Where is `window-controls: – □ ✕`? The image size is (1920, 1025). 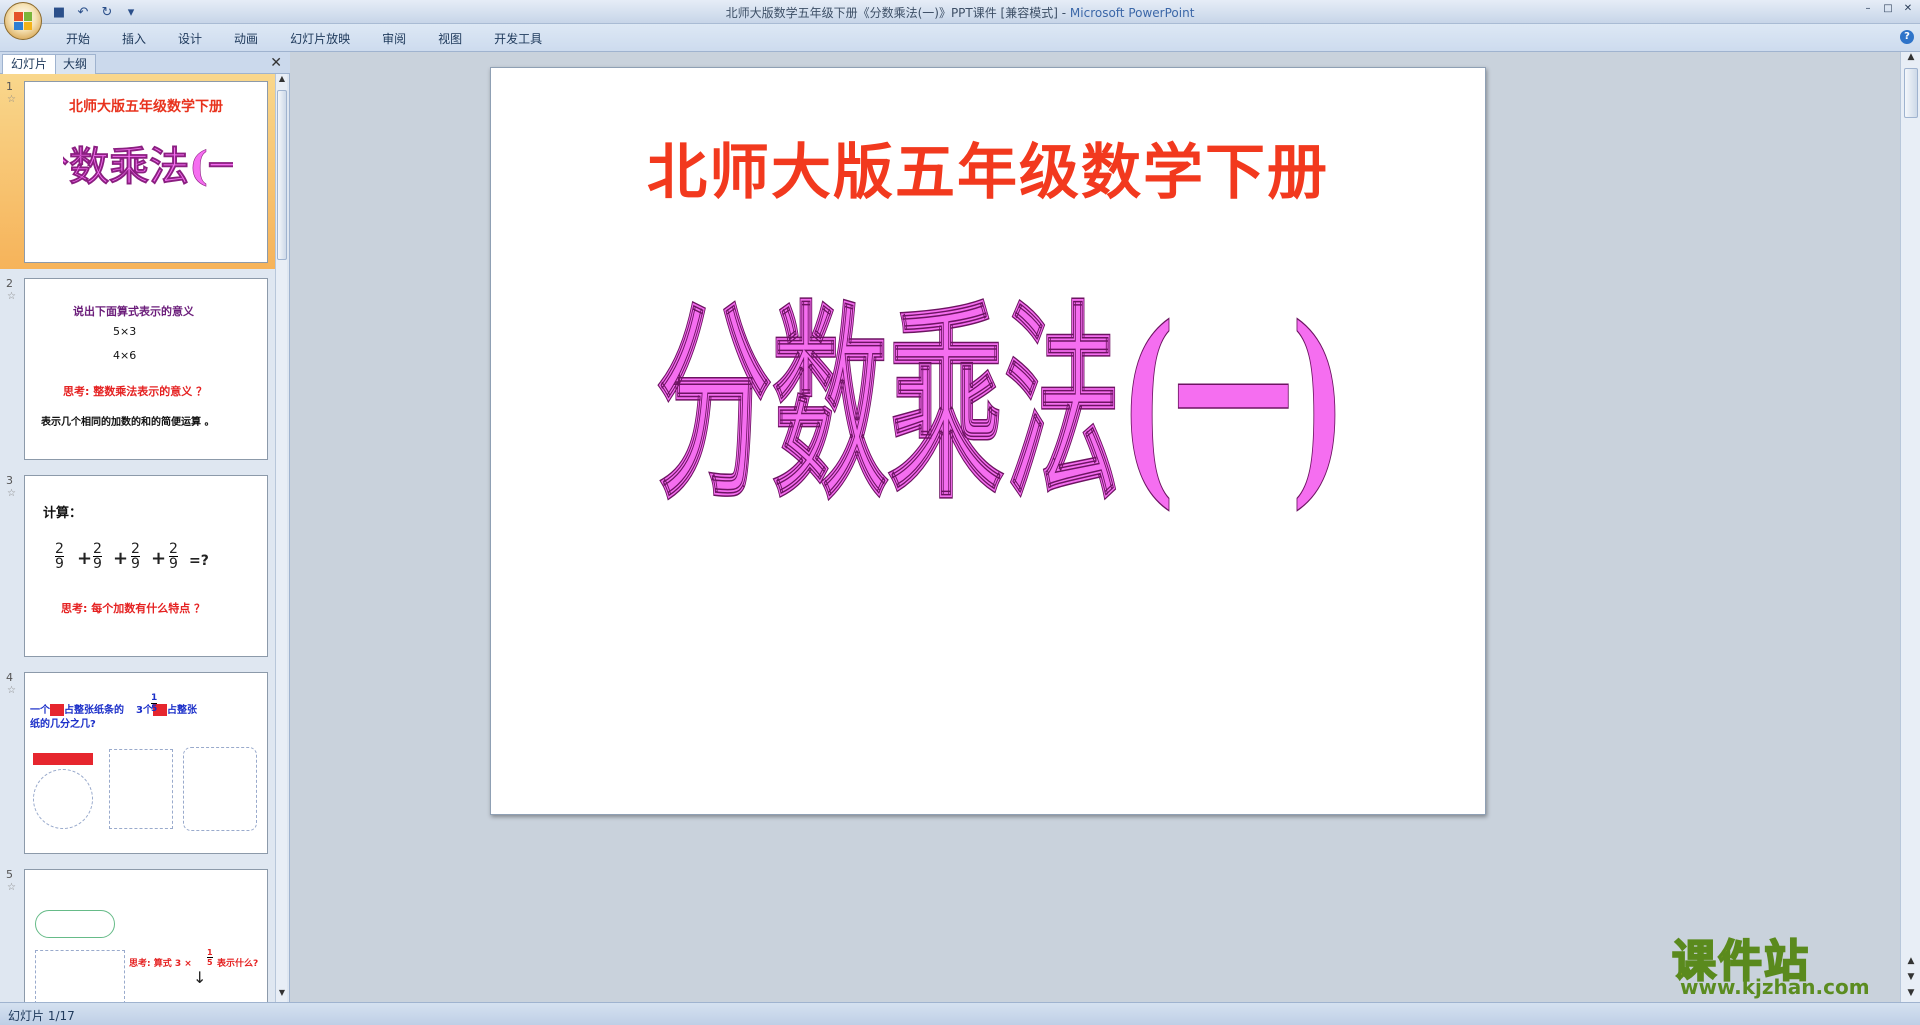 window-controls: – □ ✕ is located at coordinates (1888, 9).